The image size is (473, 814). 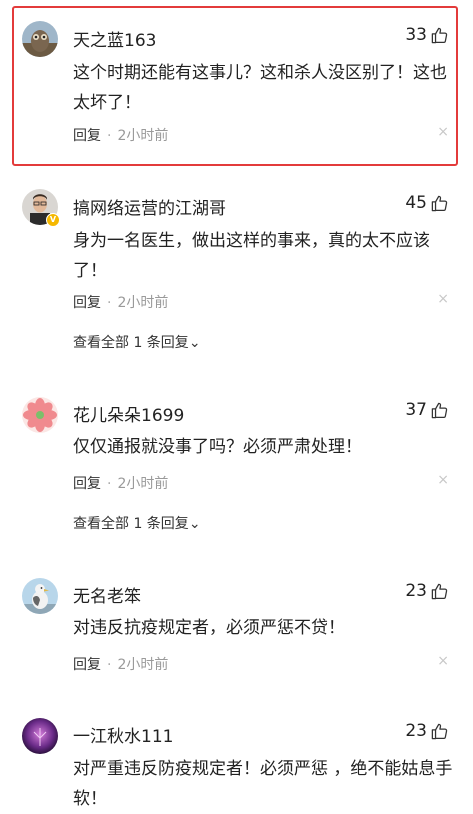 I want to click on comment-author: 花儿朵朵1699, so click(x=128, y=413).